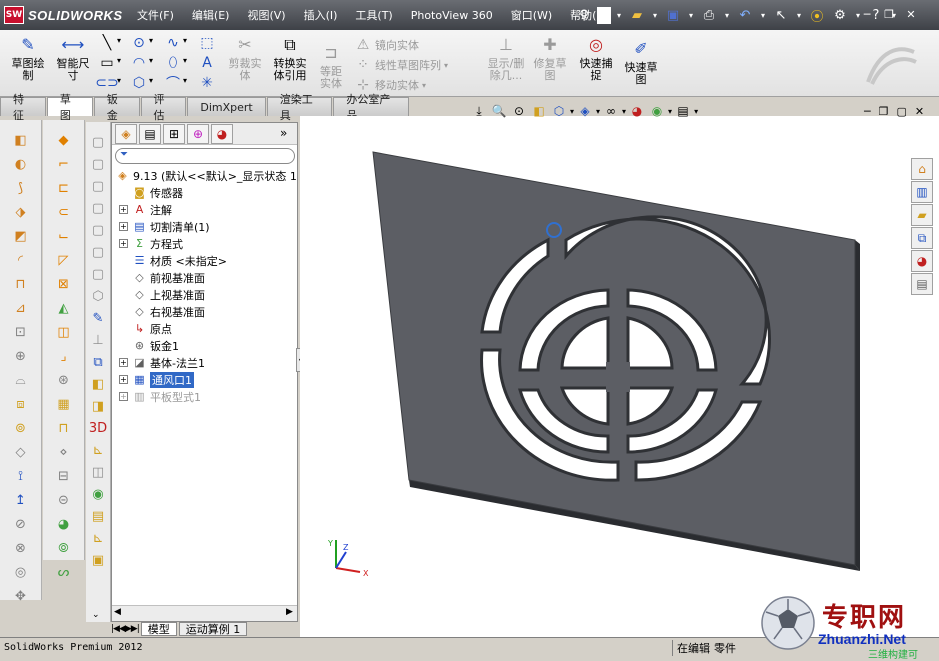 The width and height of the screenshot is (939, 661). Describe the element at coordinates (21, 596) in the screenshot. I see `move-copy-icon: ✥` at that location.